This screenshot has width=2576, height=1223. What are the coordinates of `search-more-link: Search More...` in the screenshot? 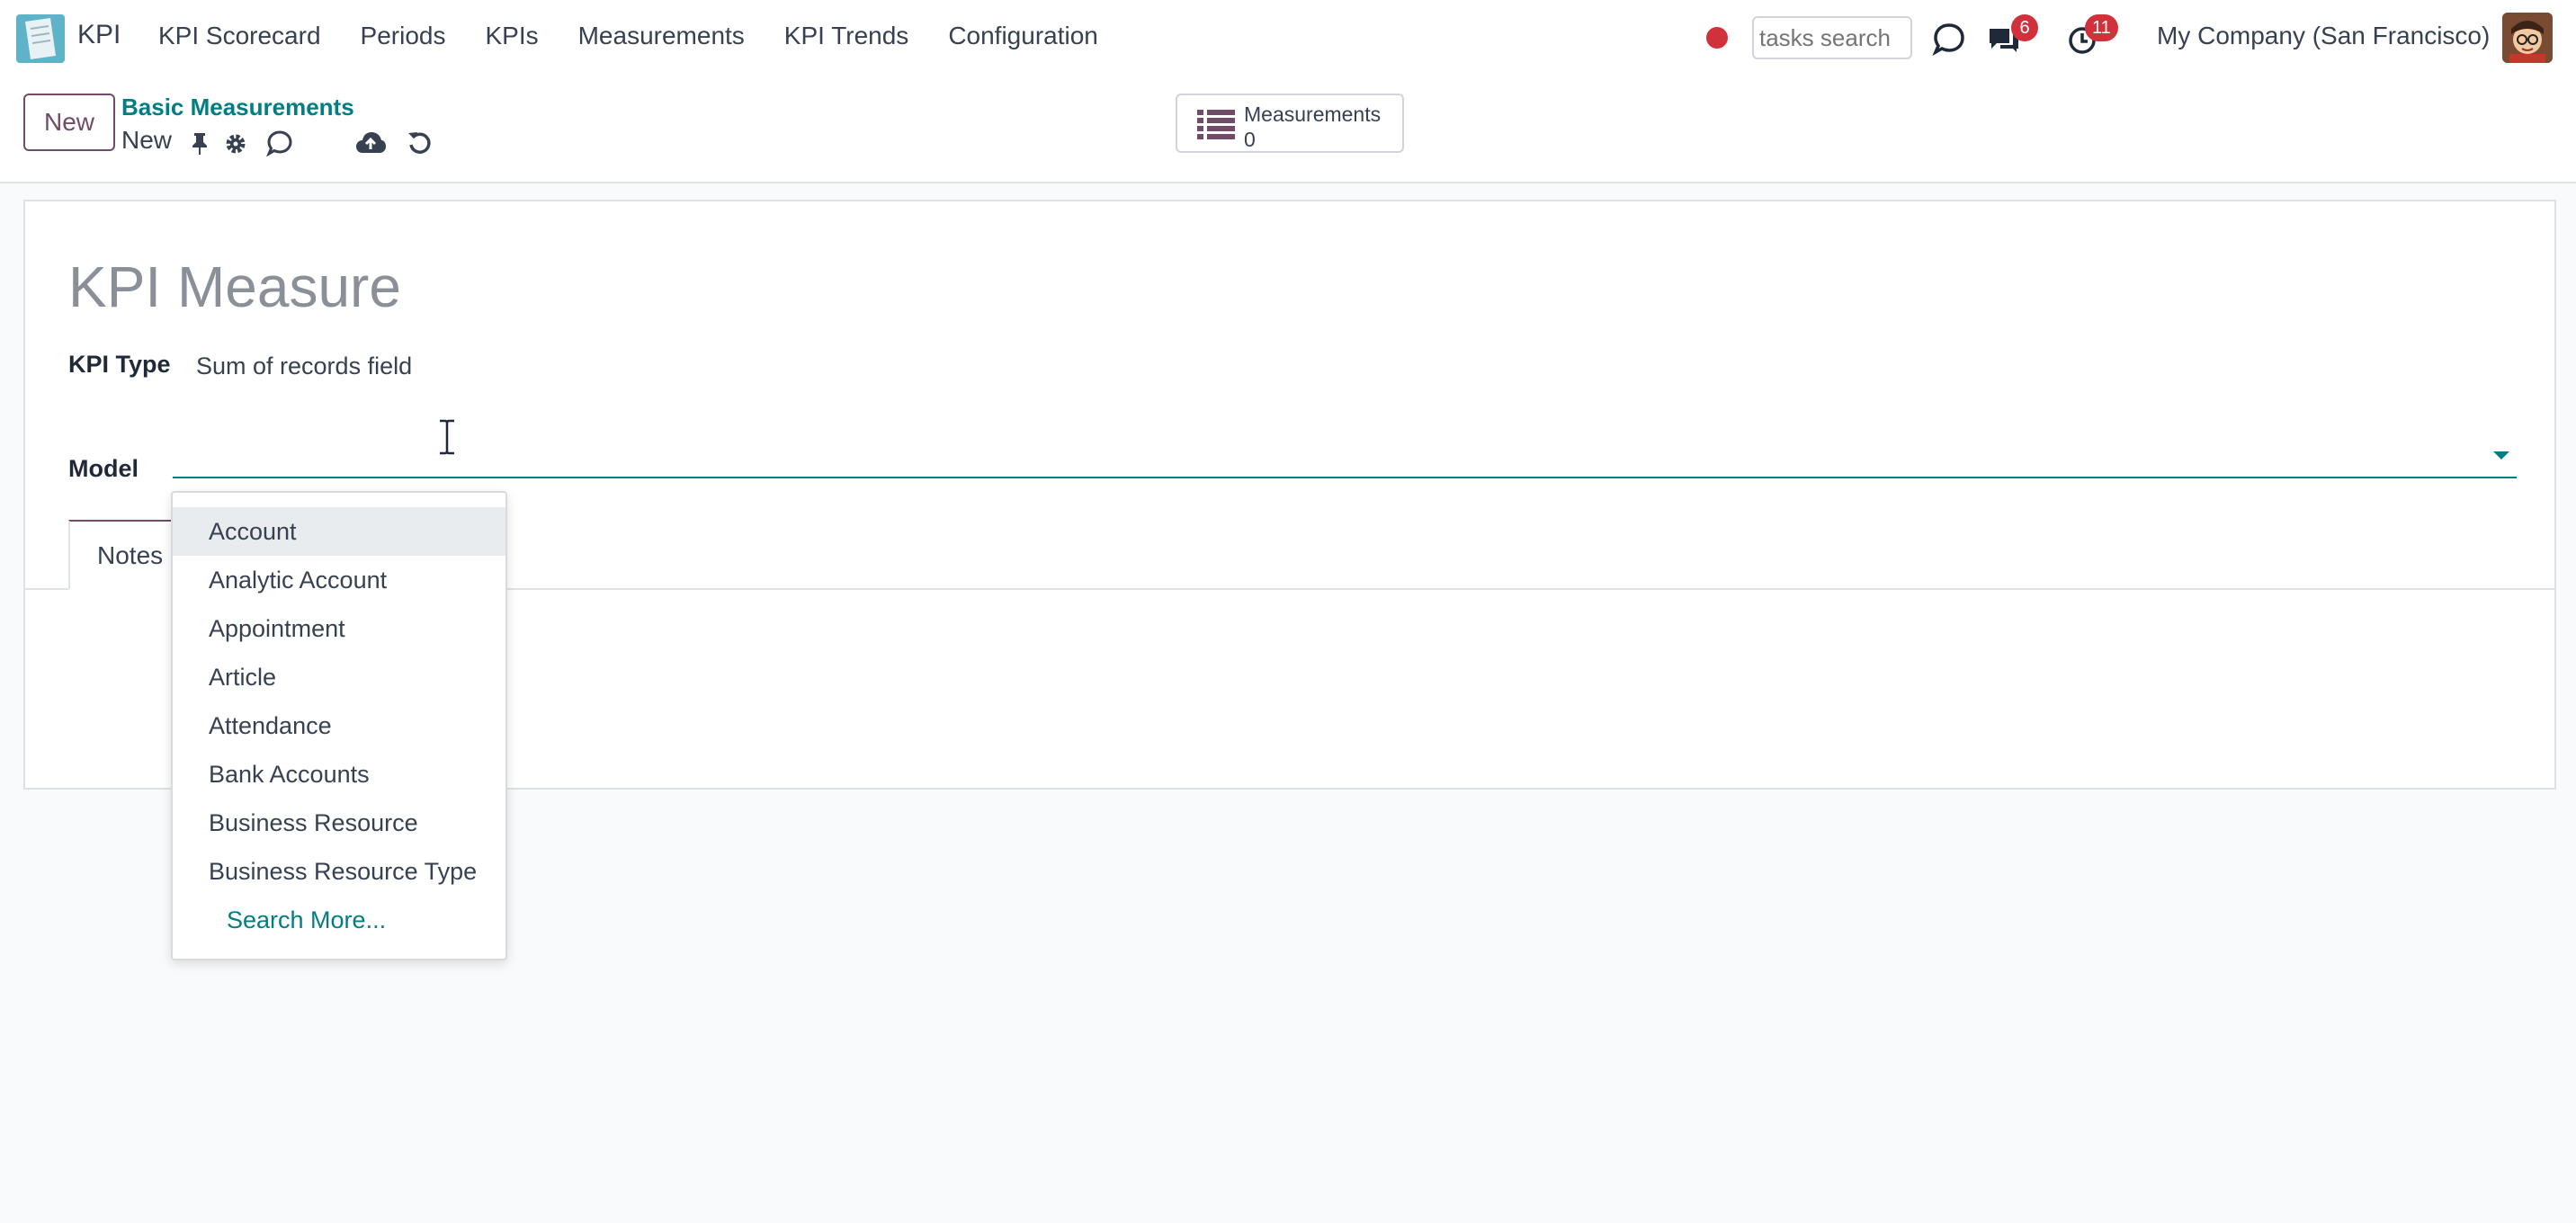 It's located at (306, 920).